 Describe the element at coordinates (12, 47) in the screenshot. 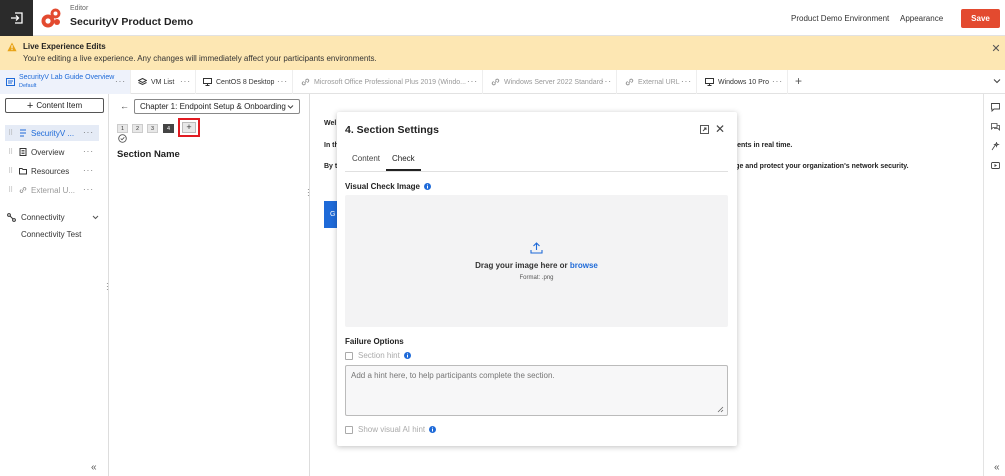

I see `warning-icon` at that location.